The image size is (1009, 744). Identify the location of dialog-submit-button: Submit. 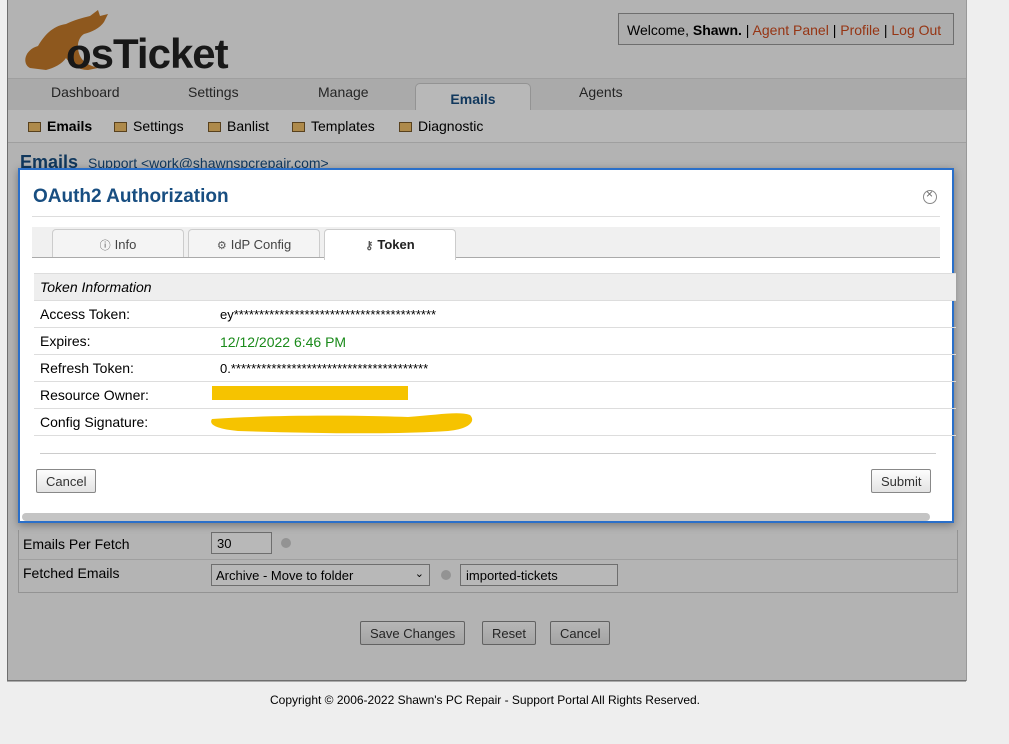
(901, 481).